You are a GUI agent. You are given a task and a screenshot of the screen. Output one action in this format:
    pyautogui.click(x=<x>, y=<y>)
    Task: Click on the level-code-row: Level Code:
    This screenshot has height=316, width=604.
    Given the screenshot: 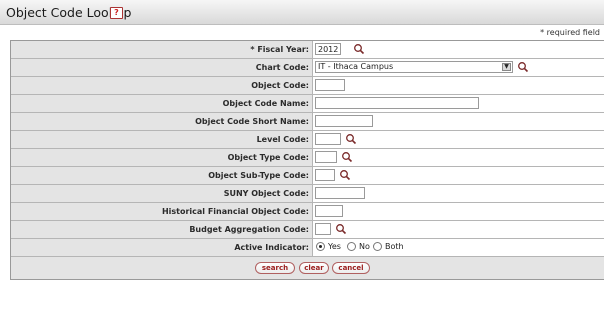 What is the action you would take?
    pyautogui.click(x=307, y=140)
    